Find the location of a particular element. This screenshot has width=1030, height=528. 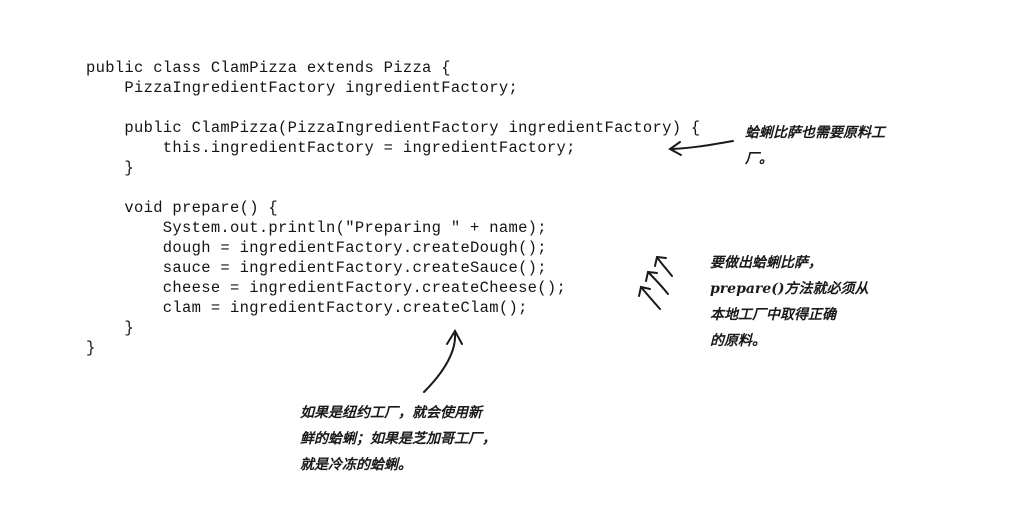

note-line: 本地工厂中取得正确 is located at coordinates (773, 315).